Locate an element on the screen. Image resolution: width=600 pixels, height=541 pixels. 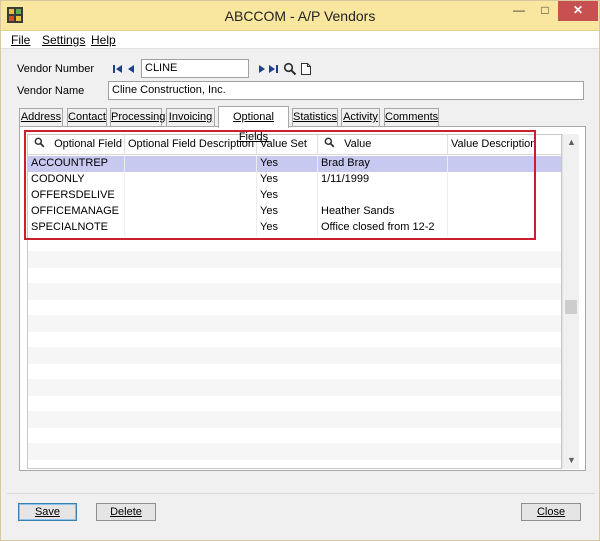
menu-help-label: Help is located at coordinates (103, 40).